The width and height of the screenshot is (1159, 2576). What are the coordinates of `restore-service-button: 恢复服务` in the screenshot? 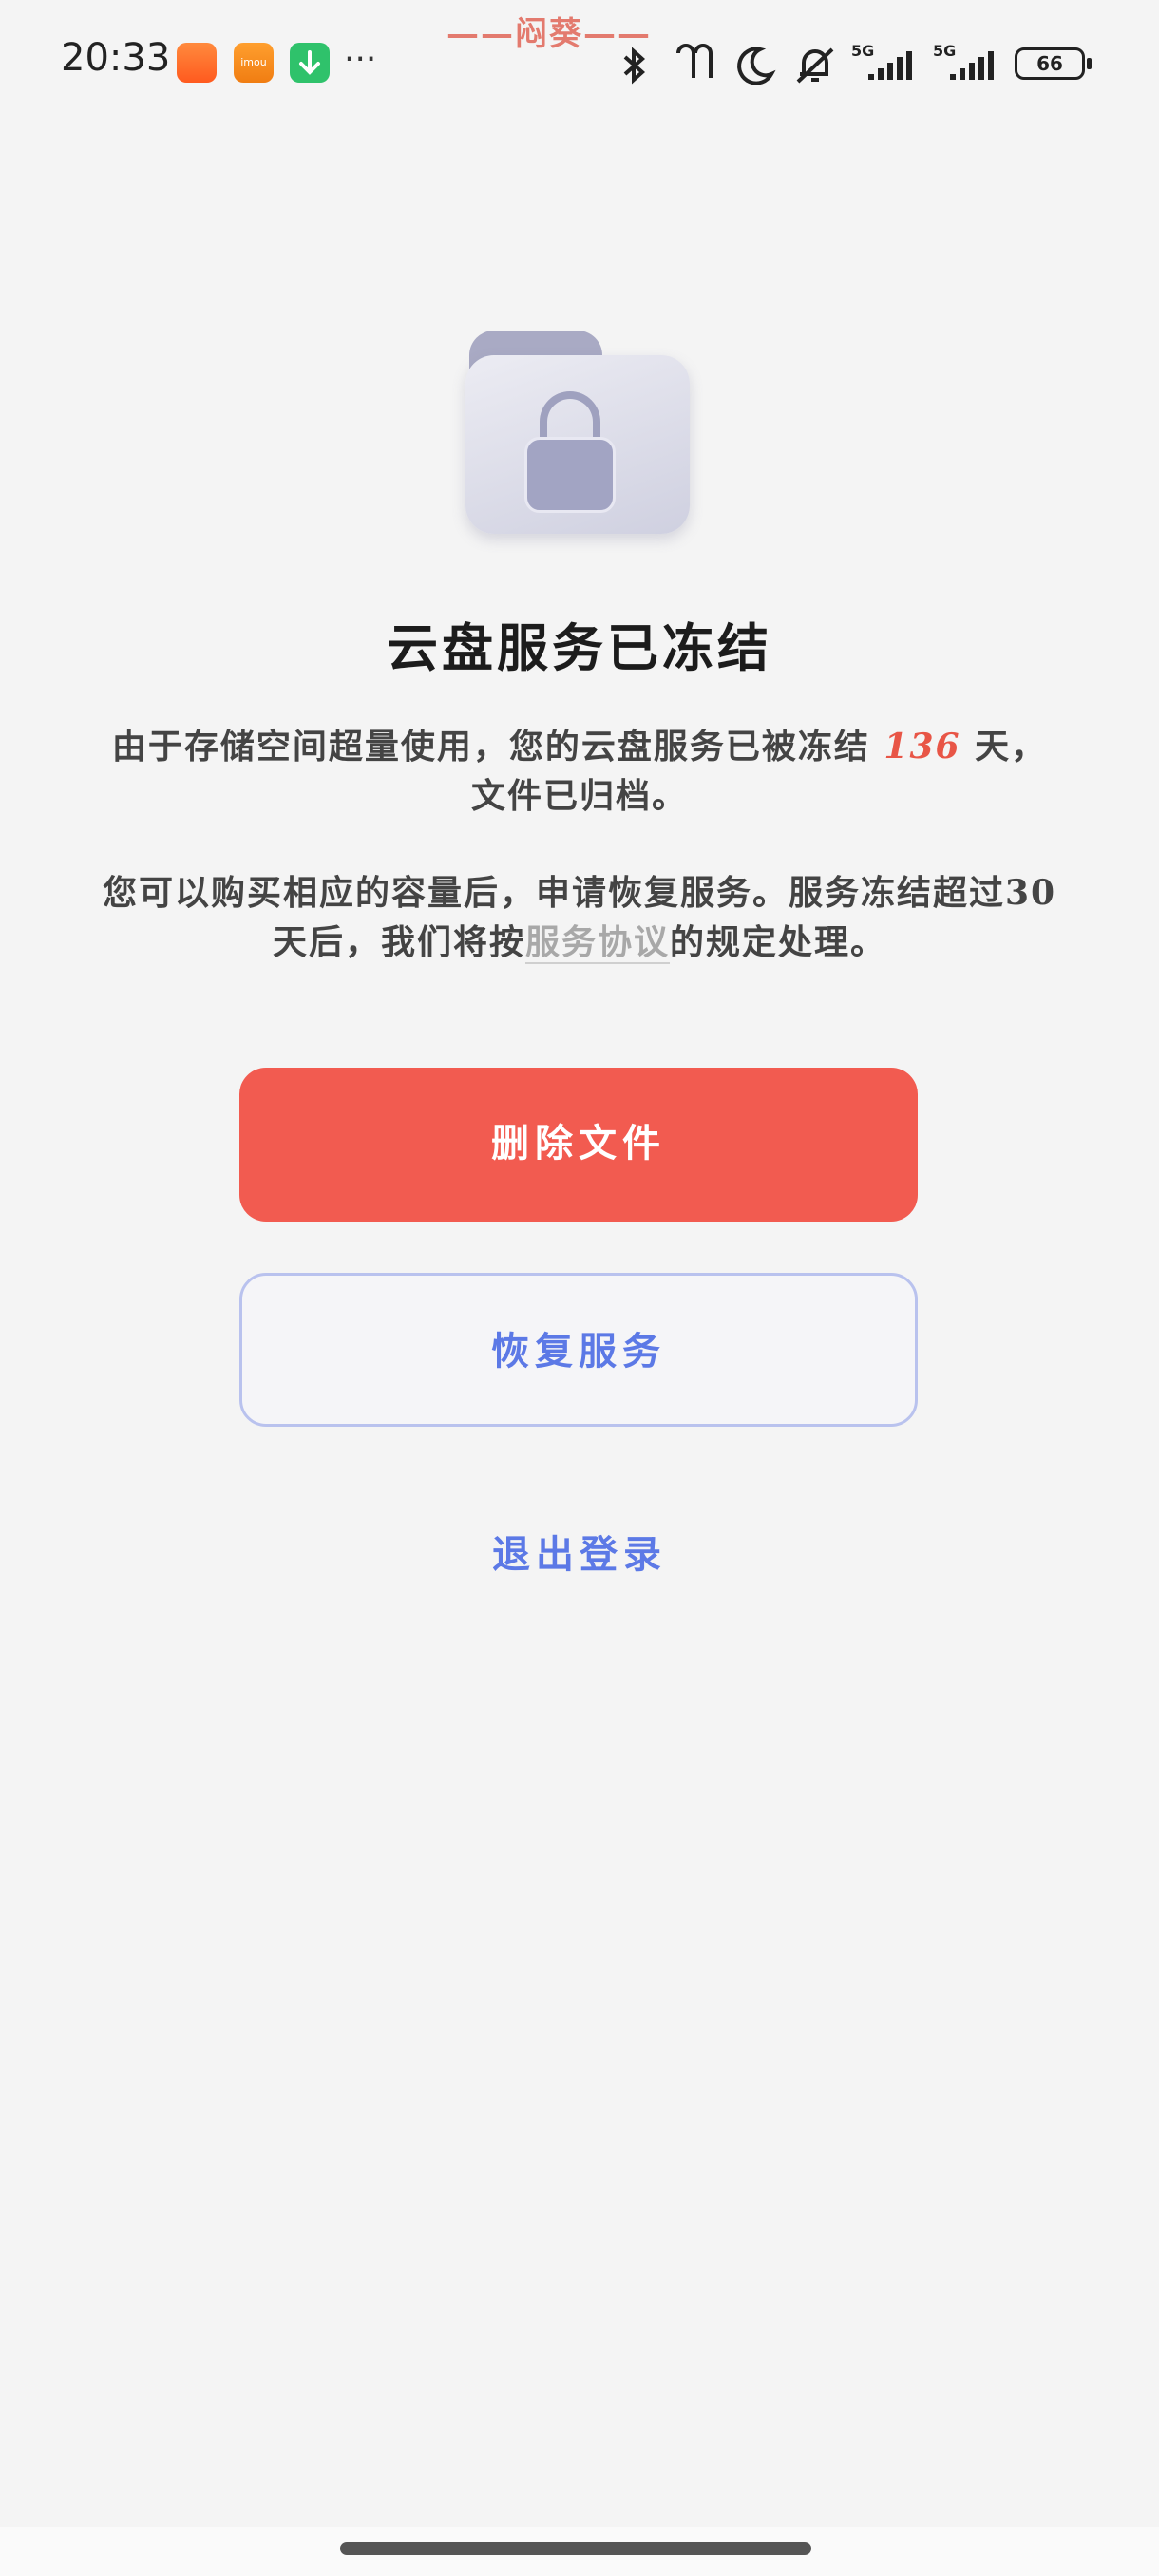 It's located at (578, 1350).